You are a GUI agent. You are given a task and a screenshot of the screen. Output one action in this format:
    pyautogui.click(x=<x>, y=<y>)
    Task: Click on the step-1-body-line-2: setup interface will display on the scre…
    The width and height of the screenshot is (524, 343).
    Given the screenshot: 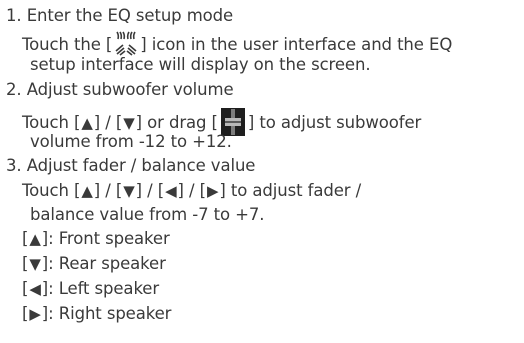 What is the action you would take?
    pyautogui.click(x=200, y=64)
    